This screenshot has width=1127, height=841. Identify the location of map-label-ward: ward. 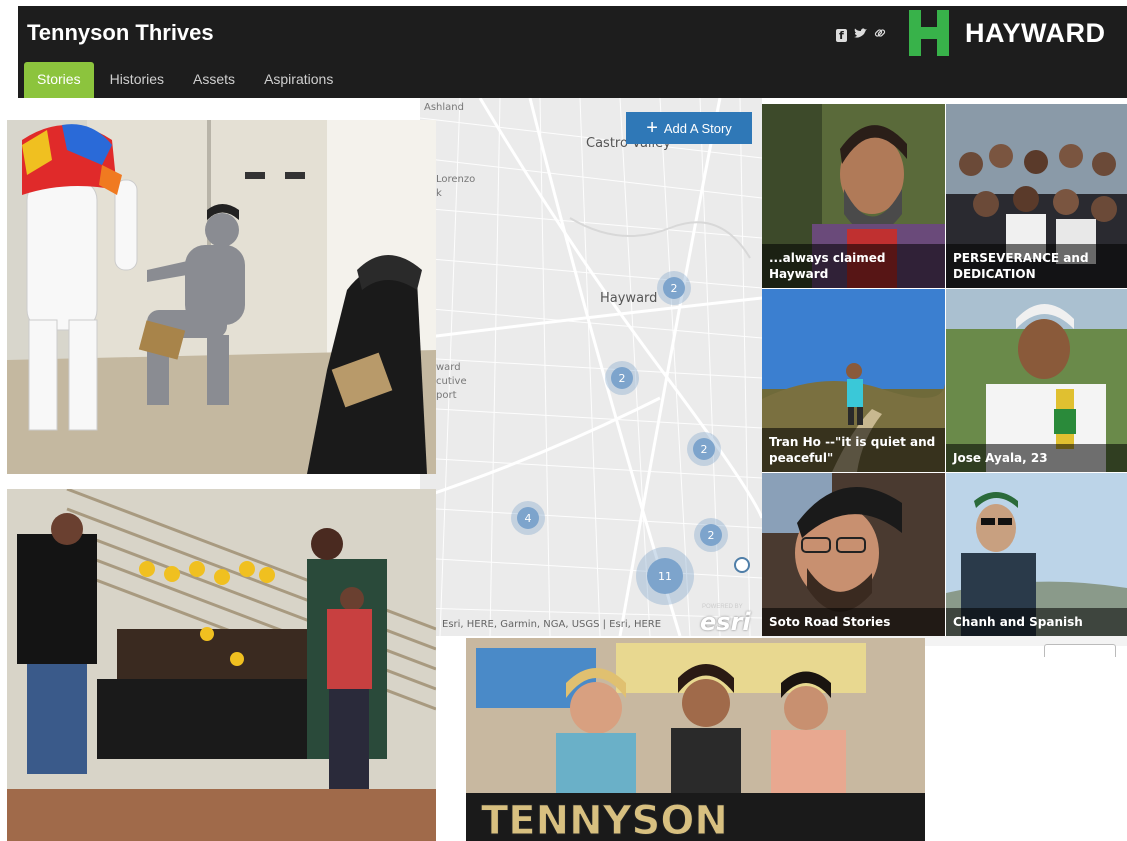
(448, 367).